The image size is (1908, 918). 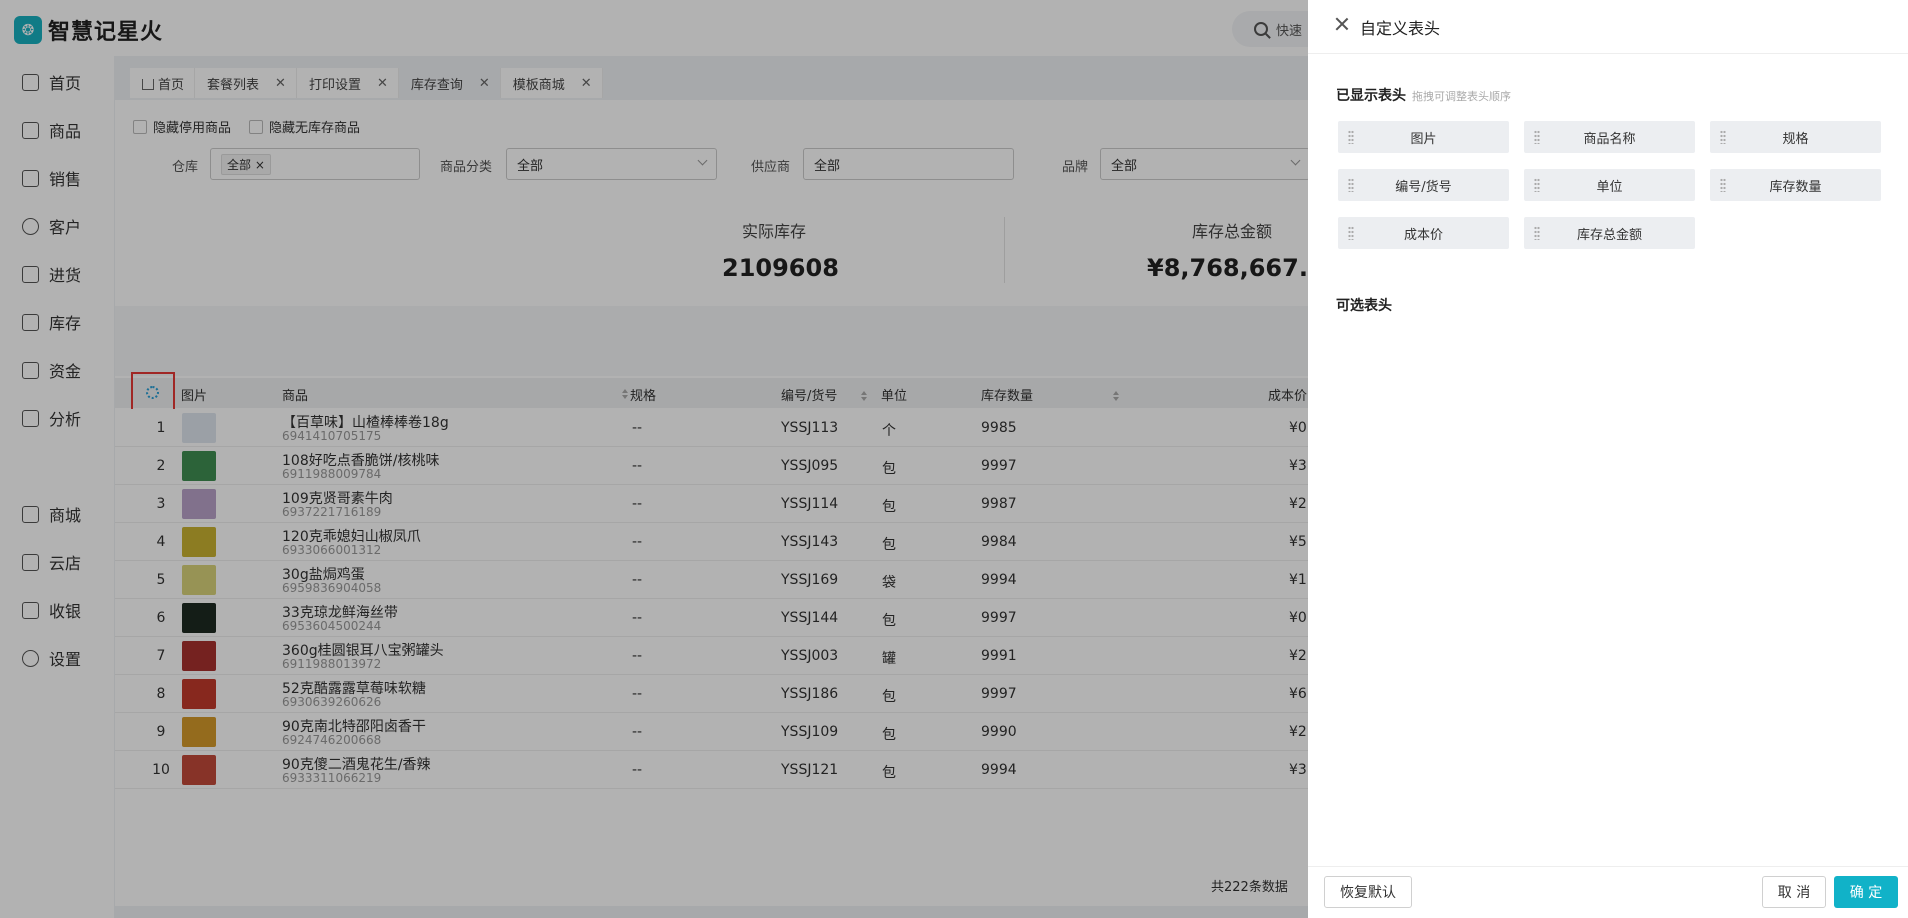 I want to click on shown-column-chip: 单位, so click(x=1609, y=185).